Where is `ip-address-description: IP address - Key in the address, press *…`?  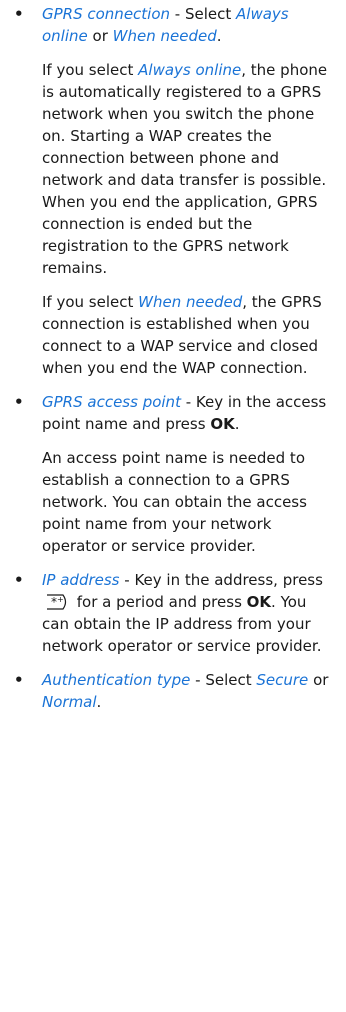
ip-address-description: IP address - Key in the address, press *… is located at coordinates (182, 613).